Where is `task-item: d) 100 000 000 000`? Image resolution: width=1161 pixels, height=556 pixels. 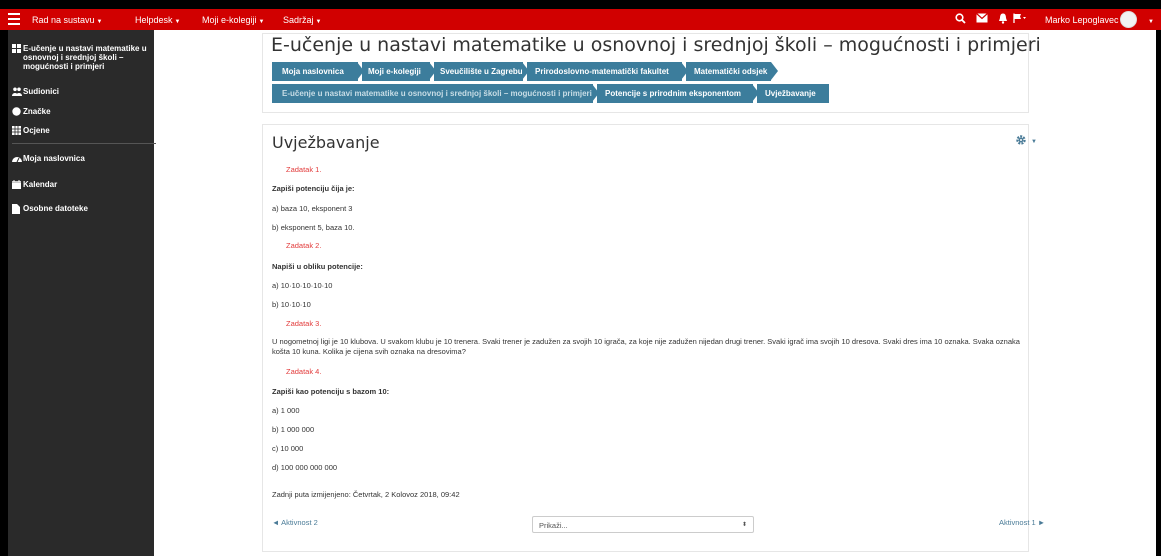 task-item: d) 100 000 000 000 is located at coordinates (305, 467).